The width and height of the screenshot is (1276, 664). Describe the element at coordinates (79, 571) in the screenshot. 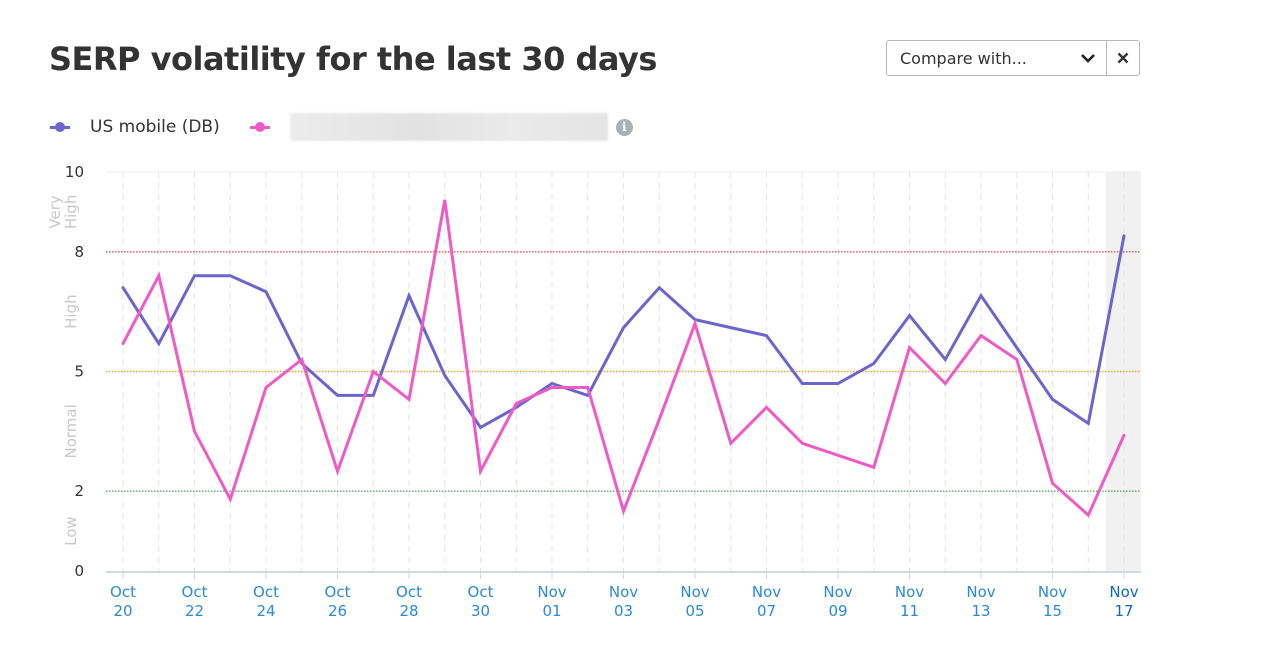

I see `y-tick-label: 0` at that location.